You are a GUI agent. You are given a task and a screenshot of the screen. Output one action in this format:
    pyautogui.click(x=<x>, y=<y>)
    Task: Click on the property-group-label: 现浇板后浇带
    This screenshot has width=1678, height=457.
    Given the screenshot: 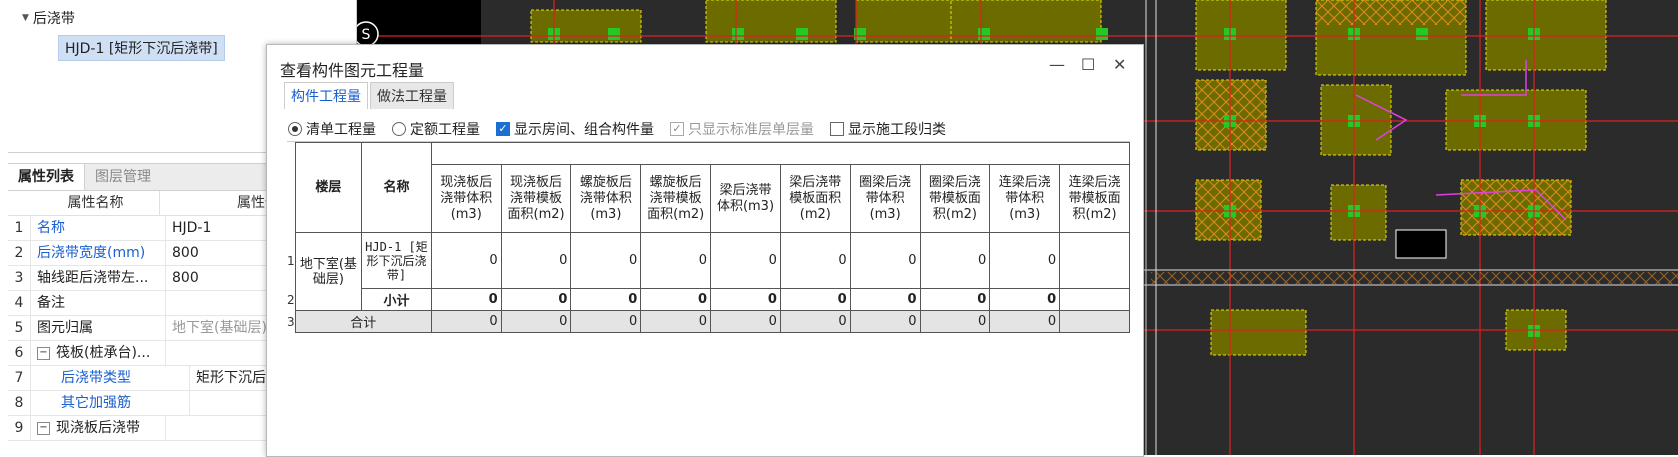 What is the action you would take?
    pyautogui.click(x=98, y=428)
    